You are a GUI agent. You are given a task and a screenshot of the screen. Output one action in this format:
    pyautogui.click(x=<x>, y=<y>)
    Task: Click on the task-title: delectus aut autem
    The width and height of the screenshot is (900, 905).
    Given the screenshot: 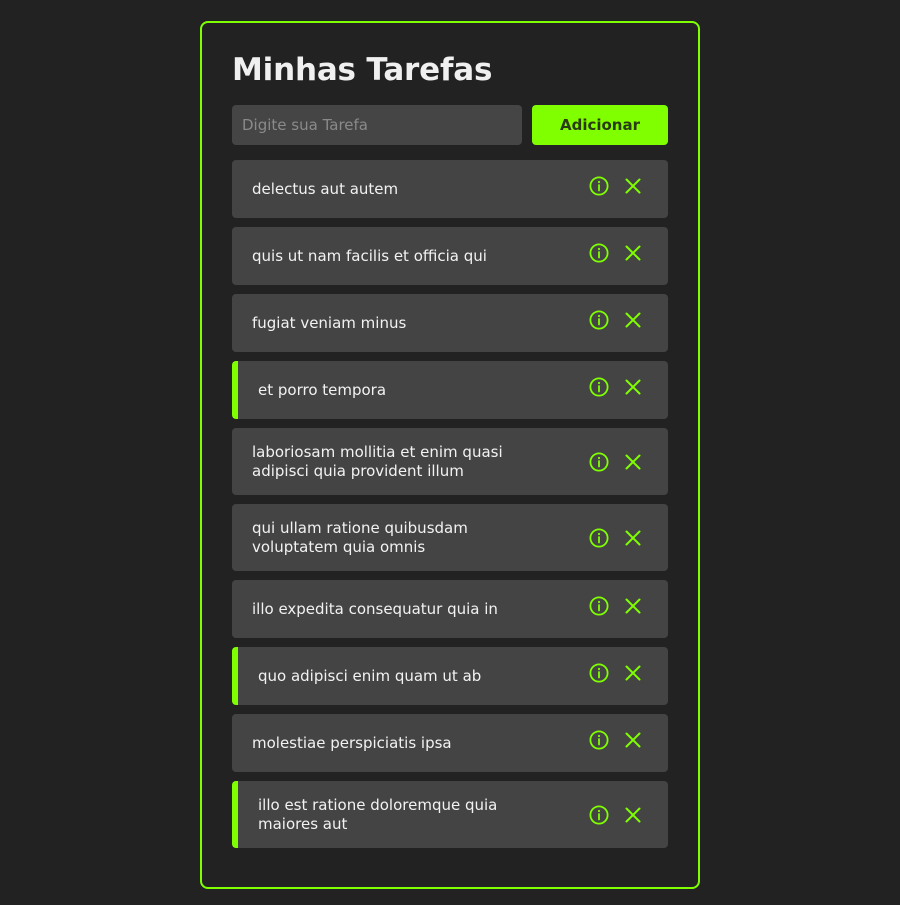 What is the action you would take?
    pyautogui.click(x=325, y=188)
    